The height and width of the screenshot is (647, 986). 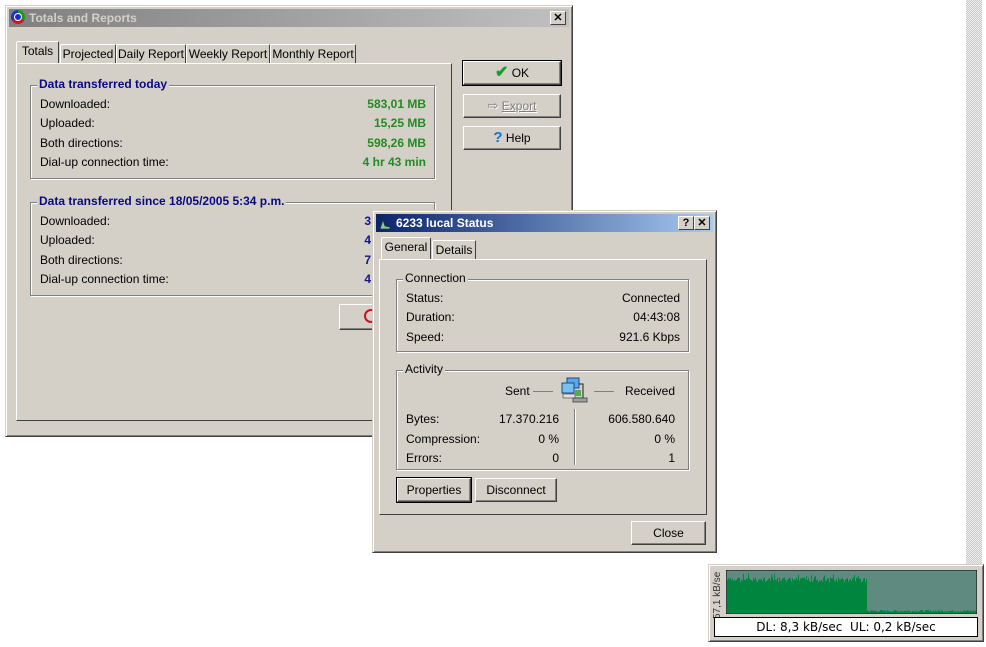 I want to click on disconnect-button: Disconnect, so click(x=516, y=490).